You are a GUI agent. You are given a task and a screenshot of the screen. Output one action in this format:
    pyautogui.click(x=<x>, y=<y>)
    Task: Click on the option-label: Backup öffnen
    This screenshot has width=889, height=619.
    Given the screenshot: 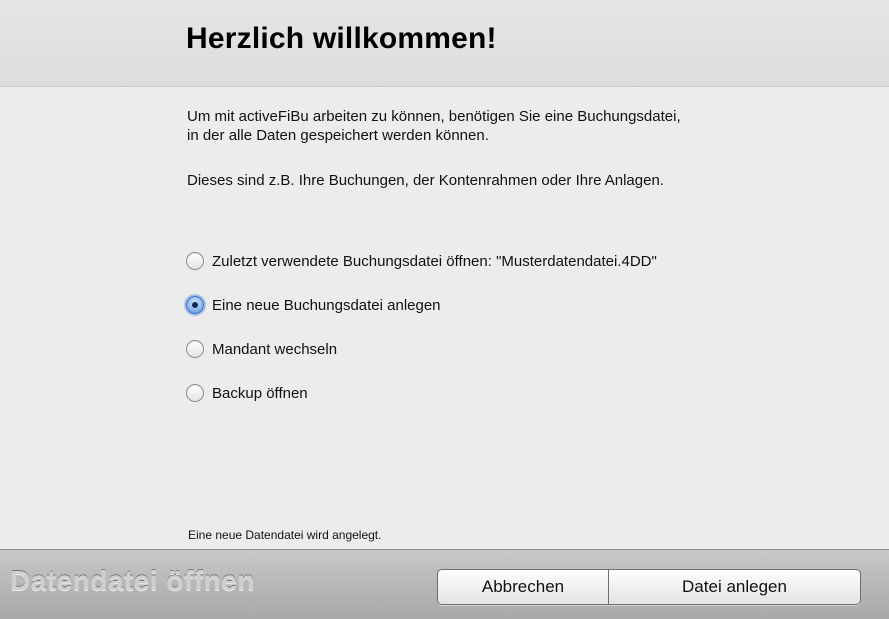 What is the action you would take?
    pyautogui.click(x=260, y=393)
    